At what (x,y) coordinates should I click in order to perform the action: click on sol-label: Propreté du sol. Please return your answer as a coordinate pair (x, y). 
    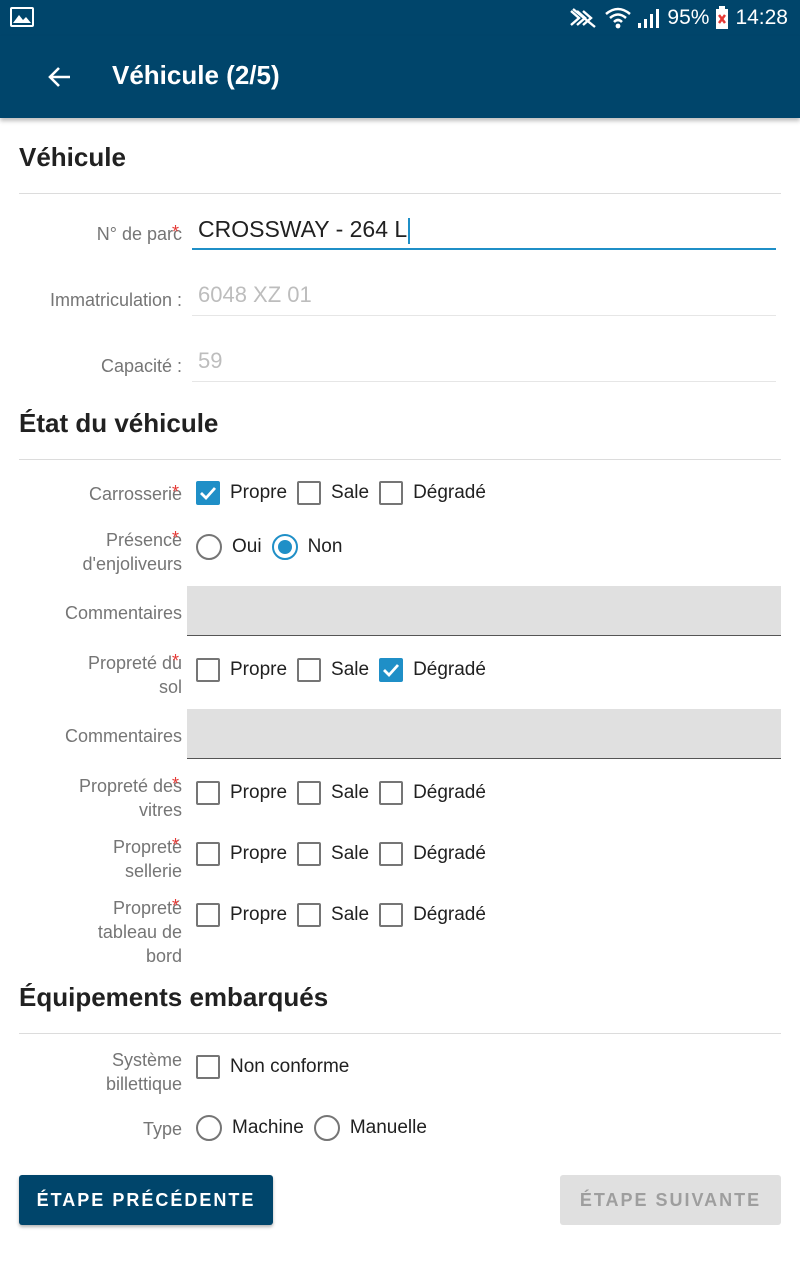
    Looking at the image, I should click on (134, 675).